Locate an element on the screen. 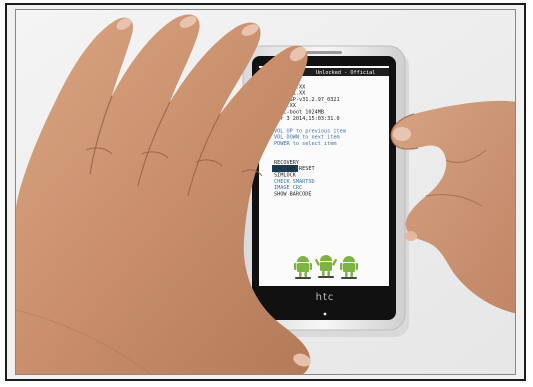 Image resolution: width=533 pixels, height=387 pixels. screen-line: IMAGE CRC is located at coordinates (288, 188).